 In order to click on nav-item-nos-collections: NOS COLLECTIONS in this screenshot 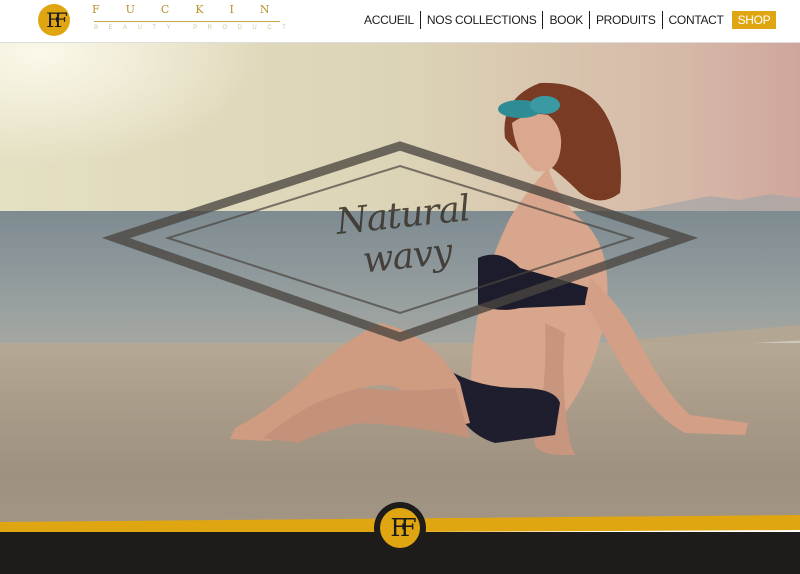, I will do `click(482, 20)`.